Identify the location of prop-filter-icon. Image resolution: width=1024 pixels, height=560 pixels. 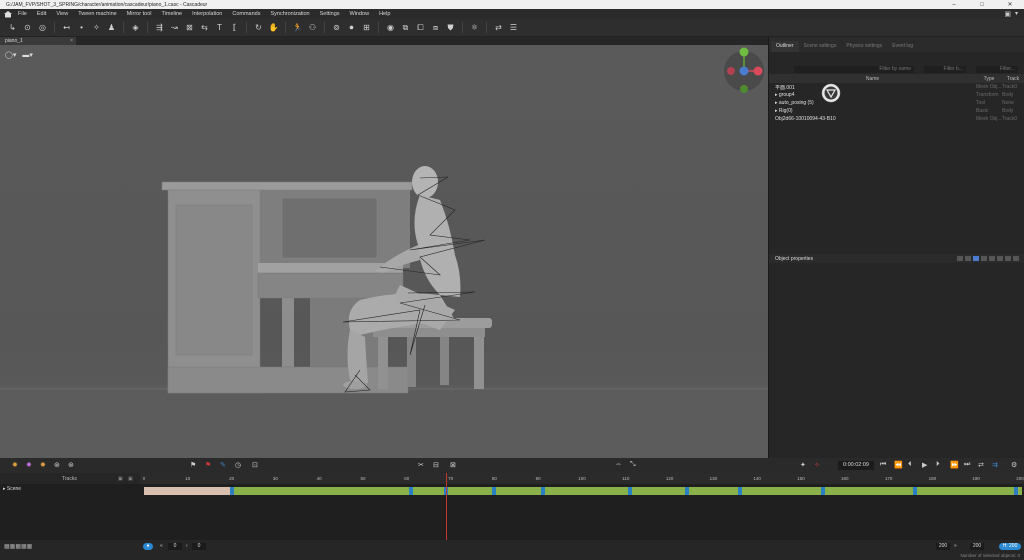
(960, 258).